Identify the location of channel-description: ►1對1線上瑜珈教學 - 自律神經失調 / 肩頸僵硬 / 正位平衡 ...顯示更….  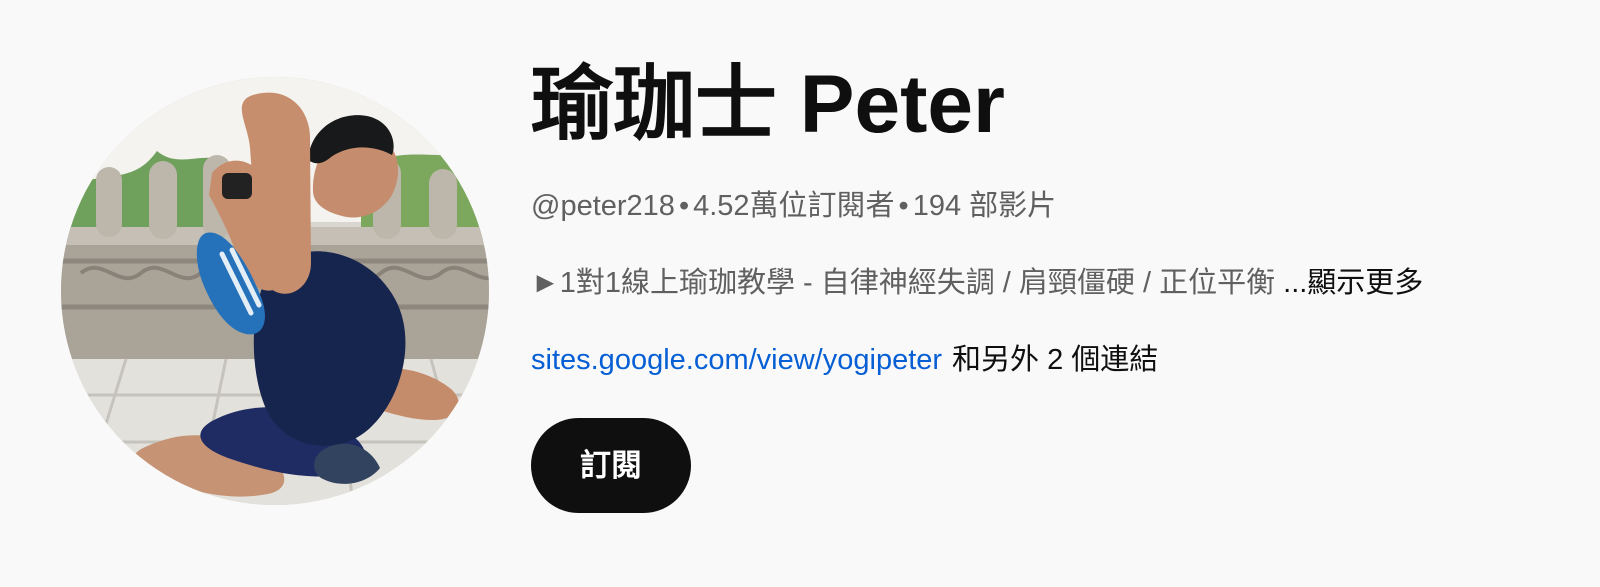
(1041, 283).